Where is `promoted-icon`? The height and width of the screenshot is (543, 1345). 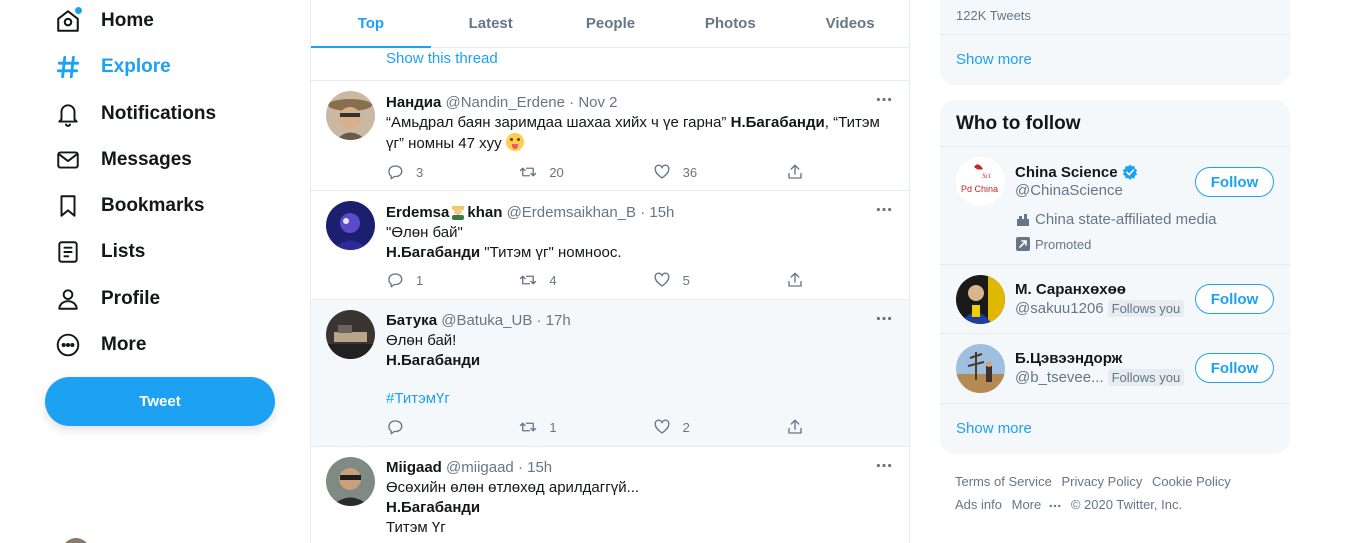
promoted-icon is located at coordinates (1023, 244).